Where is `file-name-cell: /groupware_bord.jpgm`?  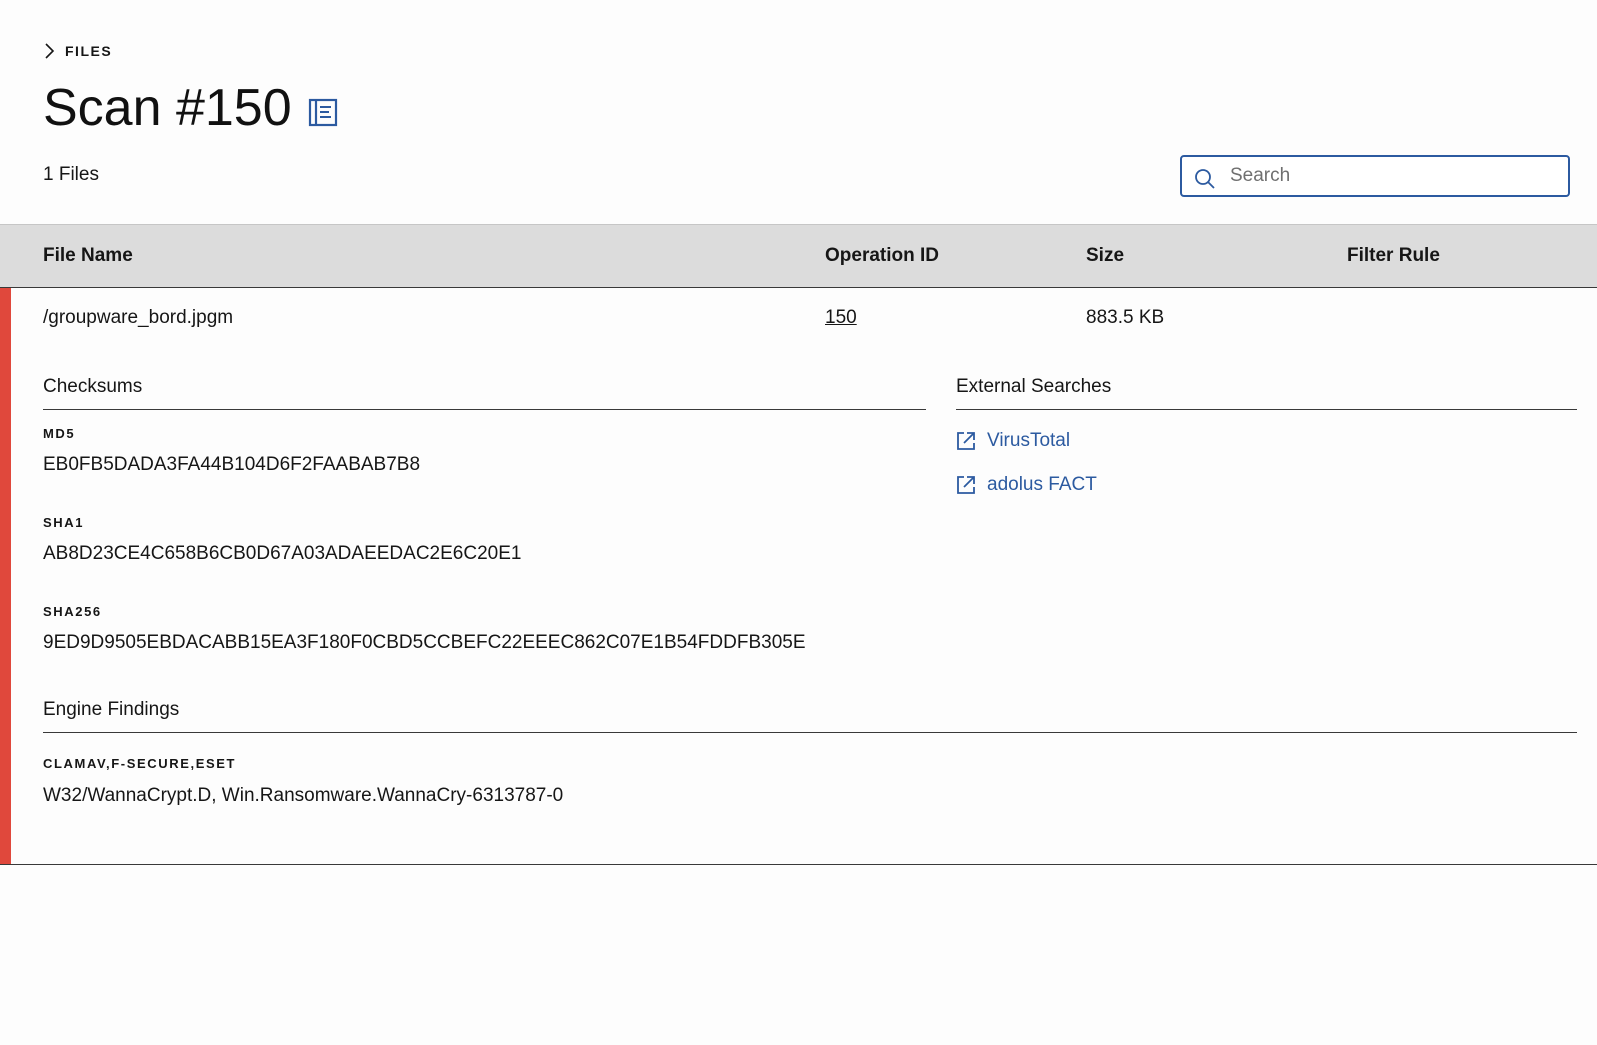 file-name-cell: /groupware_bord.jpgm is located at coordinates (138, 317).